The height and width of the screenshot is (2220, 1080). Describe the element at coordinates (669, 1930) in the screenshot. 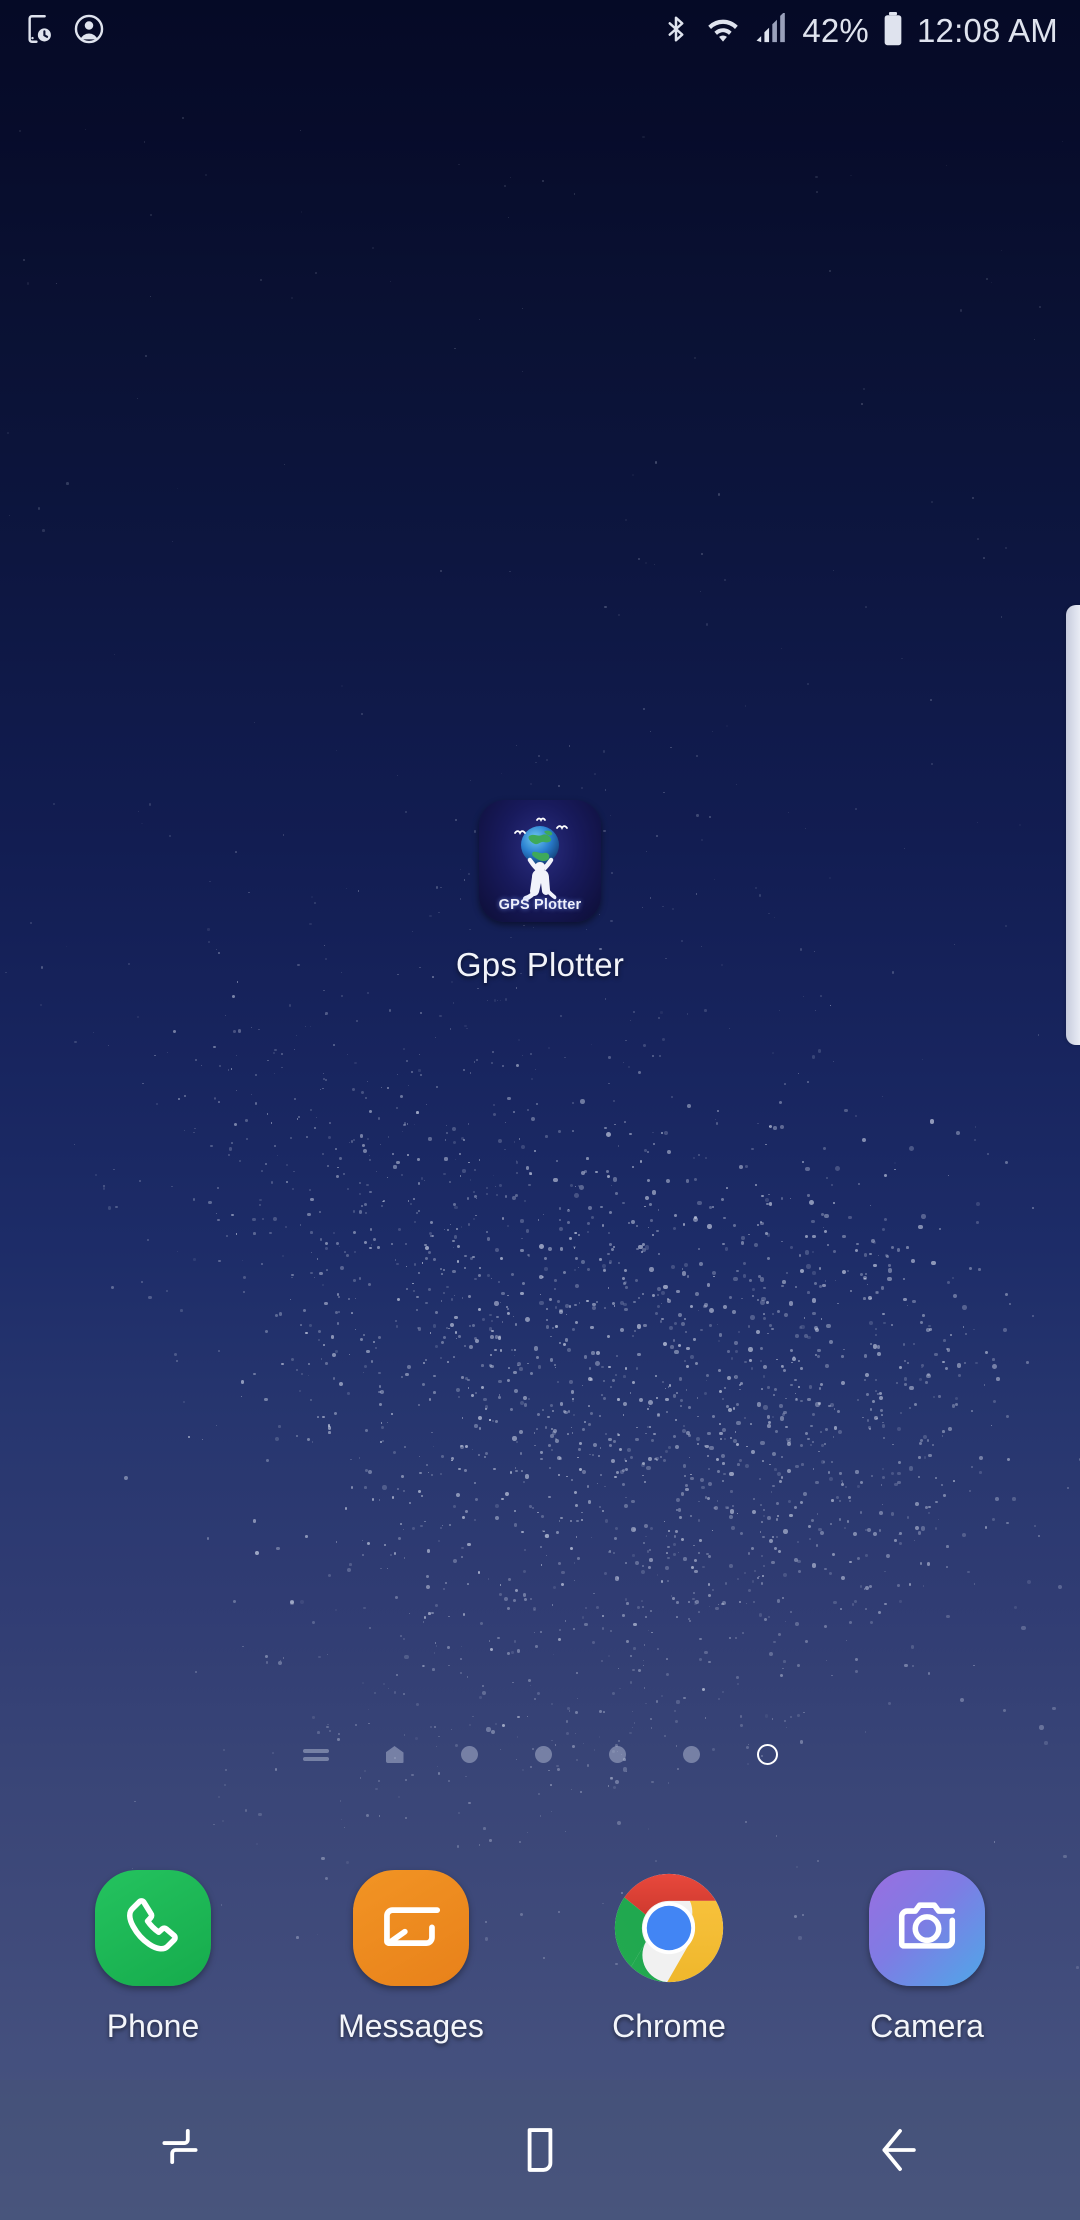

I see `chrome-icon` at that location.